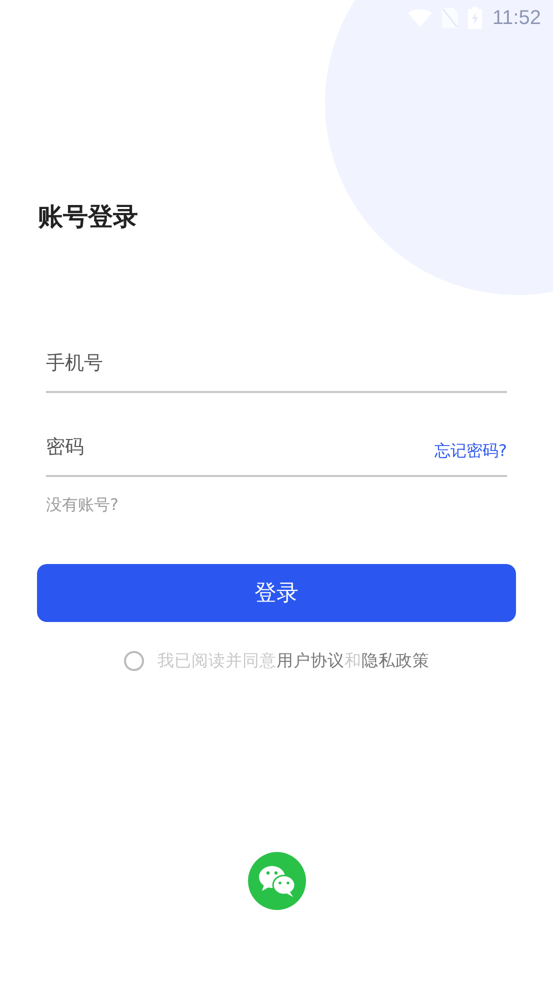 The height and width of the screenshot is (983, 553). I want to click on status-time: 11:52, so click(516, 18).